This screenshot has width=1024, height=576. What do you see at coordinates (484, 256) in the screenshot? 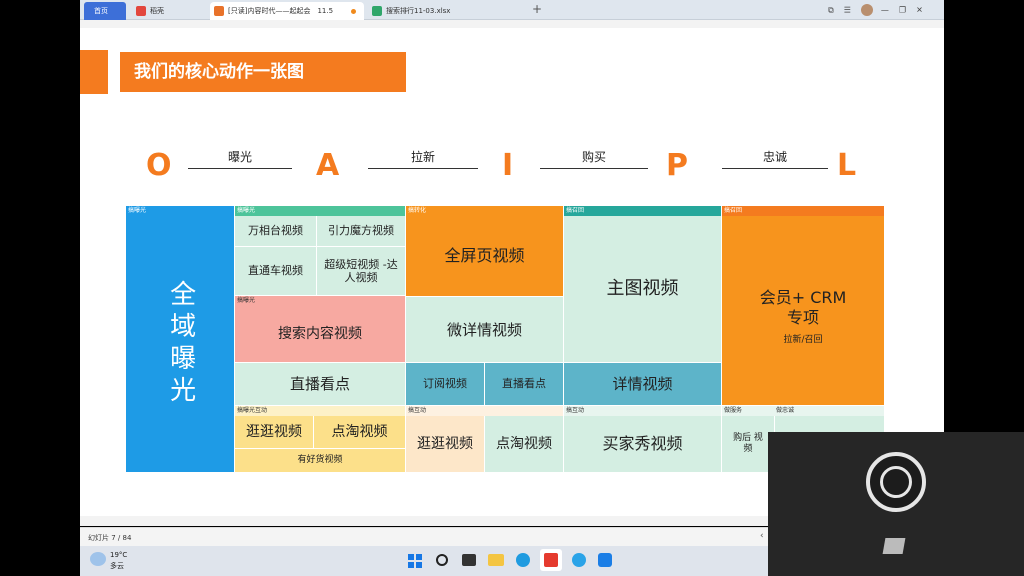
I see `fullscreen-page-video-cell: 全屏页视频` at bounding box center [484, 256].